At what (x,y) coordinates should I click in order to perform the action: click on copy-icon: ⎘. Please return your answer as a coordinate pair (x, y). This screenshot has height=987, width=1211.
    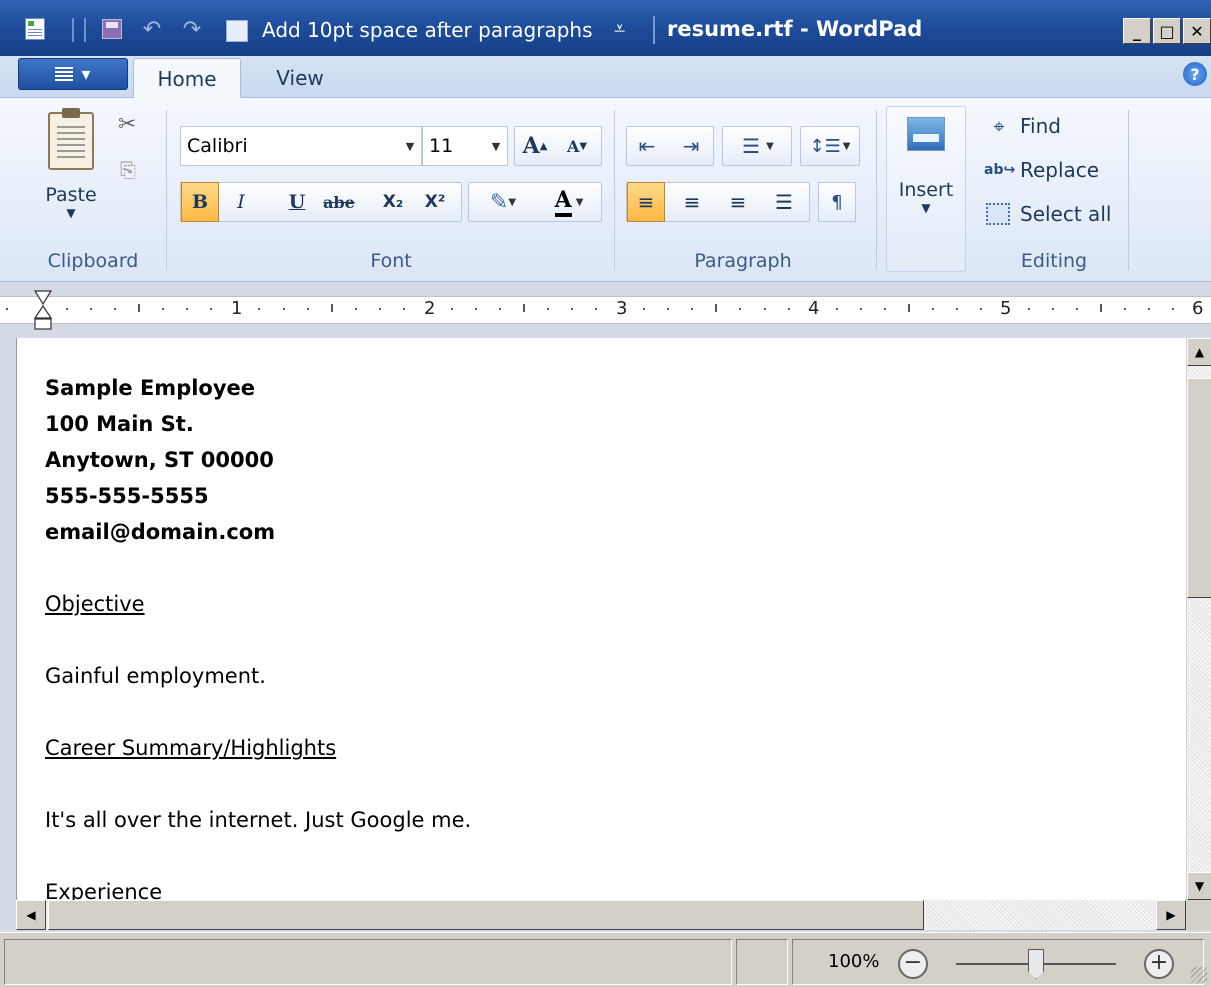
    Looking at the image, I should click on (128, 170).